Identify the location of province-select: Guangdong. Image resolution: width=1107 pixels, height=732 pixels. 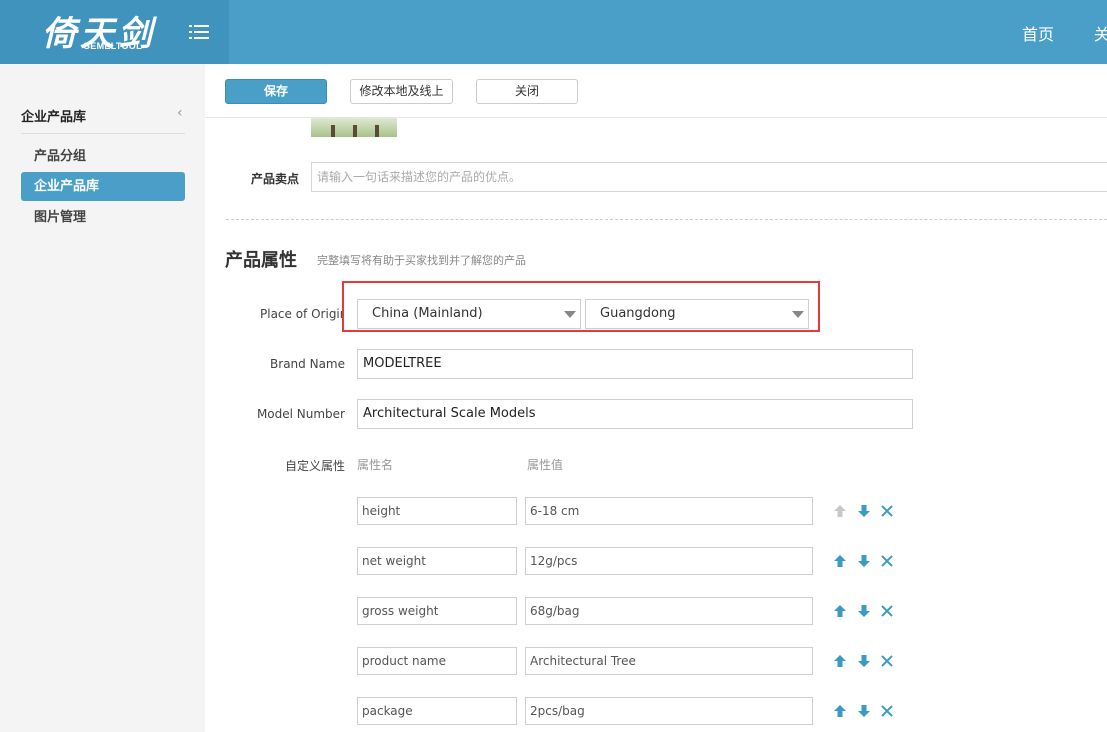
(697, 314).